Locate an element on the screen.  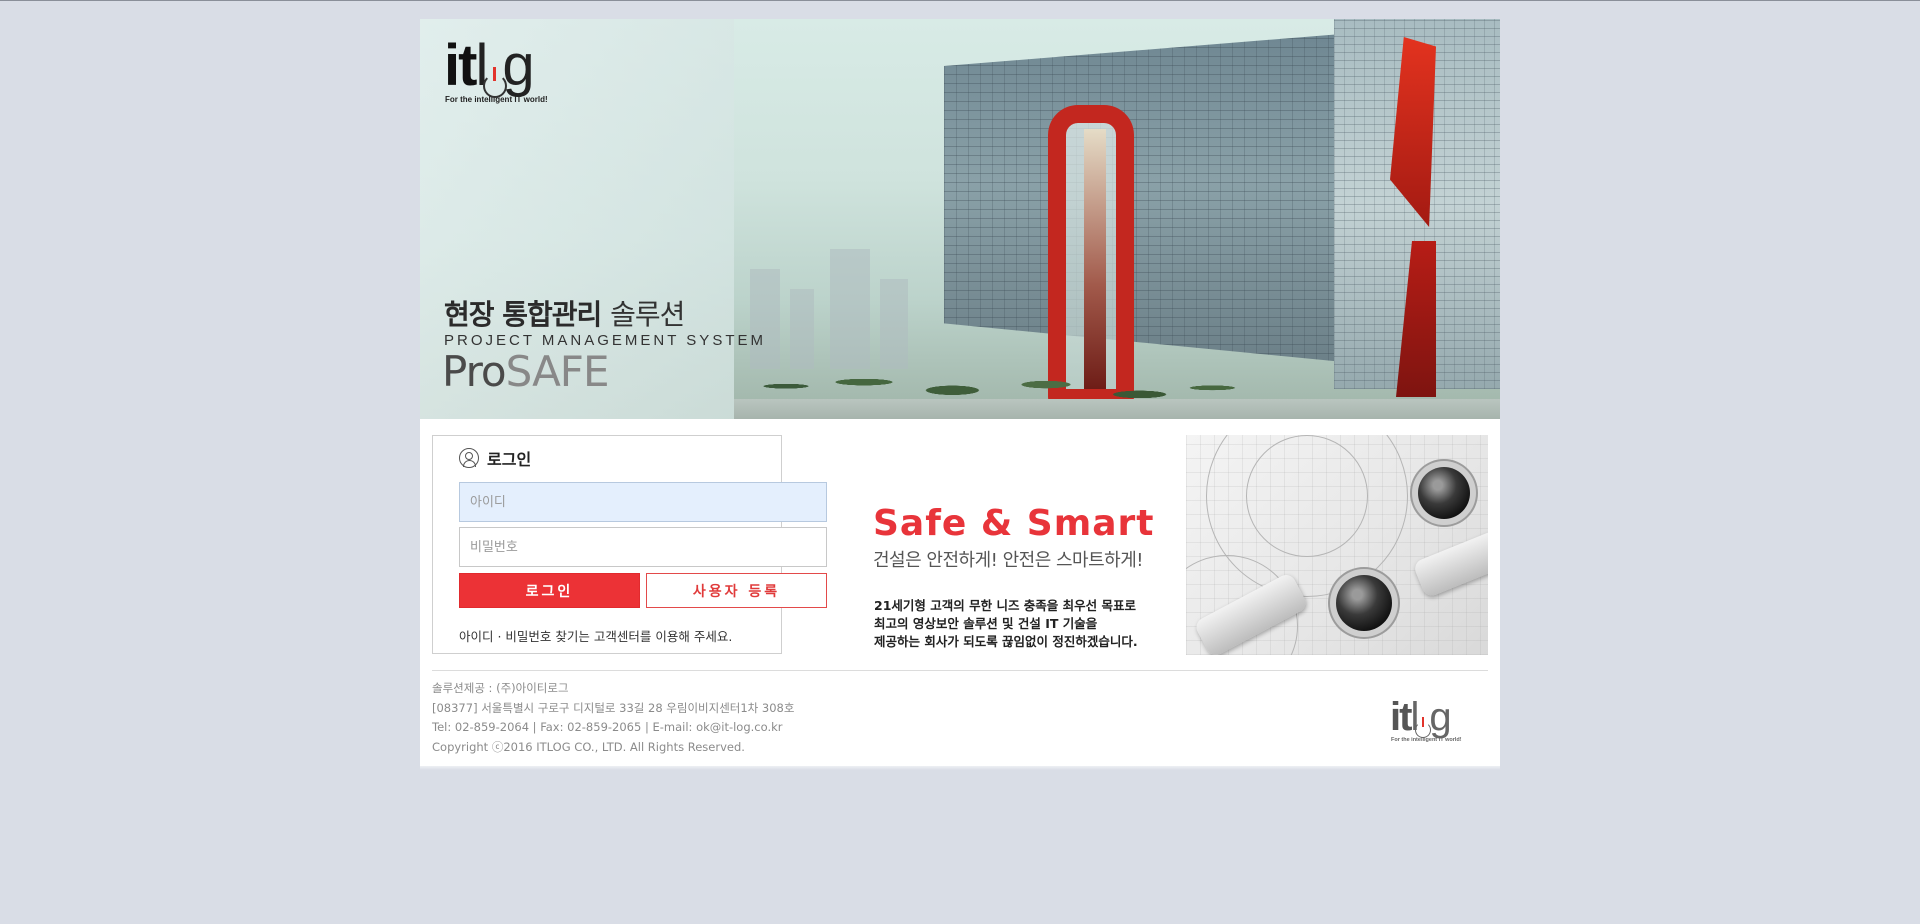
register-button: 사용자 등록 is located at coordinates (736, 590).